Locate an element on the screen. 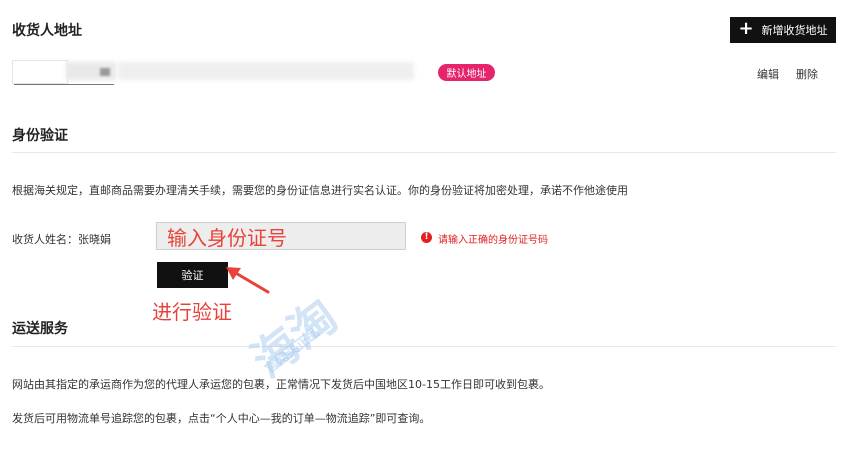 This screenshot has height=452, width=860. shipping-para-2: 发货后可用物流单号追踪您的包裹，点击“个人中心—我的订单—物流追踪”即可查询。 is located at coordinates (221, 418).